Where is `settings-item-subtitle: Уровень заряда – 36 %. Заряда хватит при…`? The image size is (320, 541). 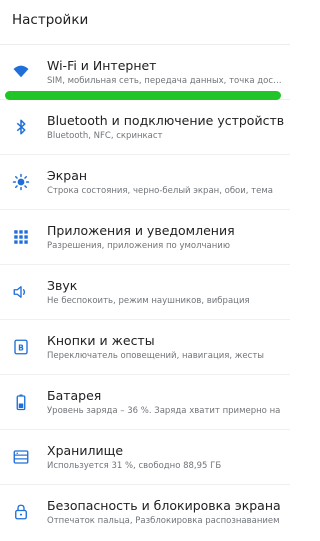
settings-item-subtitle: Уровень заряда – 36 %. Заряда хватит при… is located at coordinates (164, 411).